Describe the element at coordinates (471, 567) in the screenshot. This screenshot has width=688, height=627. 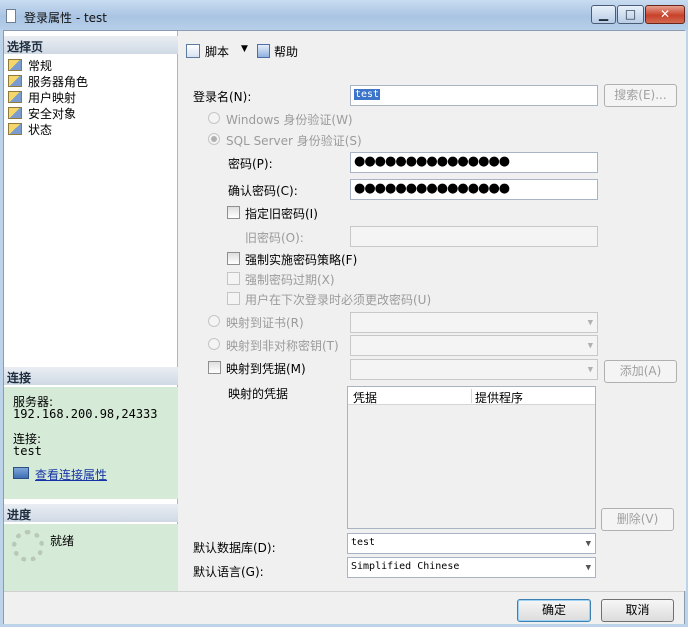
I see `default-language-select: Simplified Chinese ▼` at that location.